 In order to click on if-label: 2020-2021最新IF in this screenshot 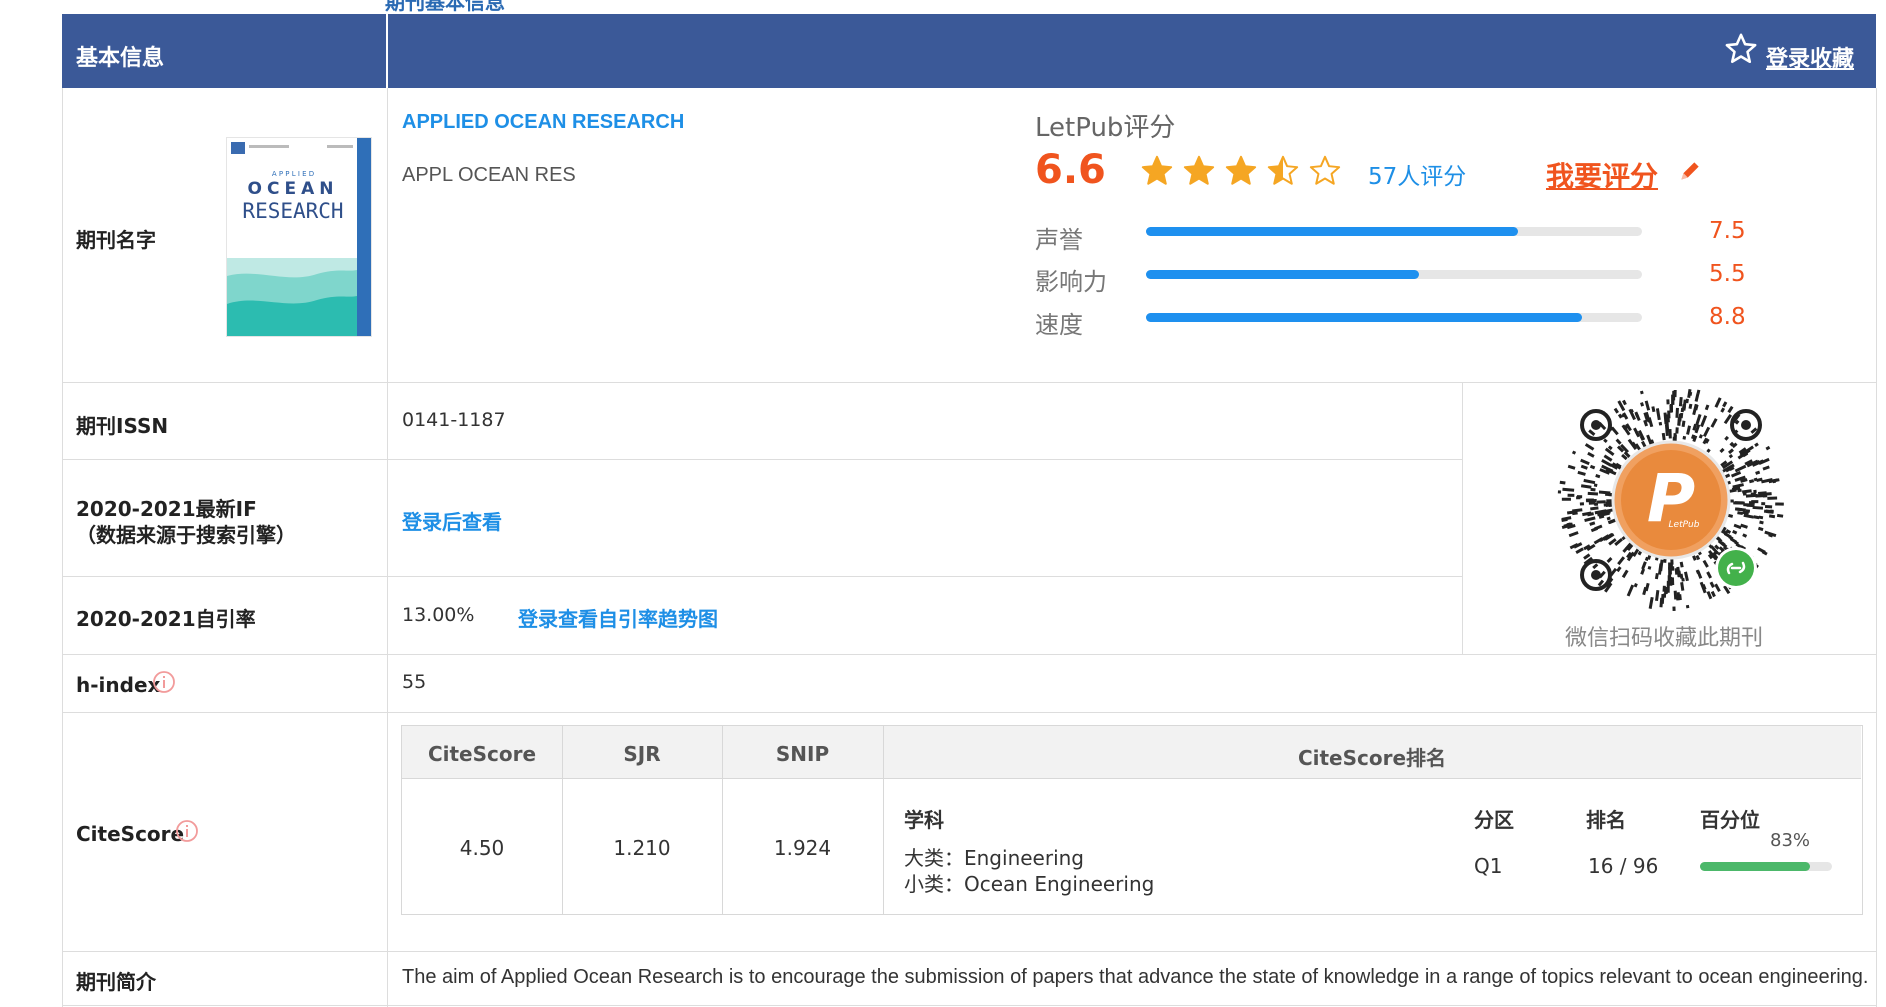, I will do `click(166, 509)`.